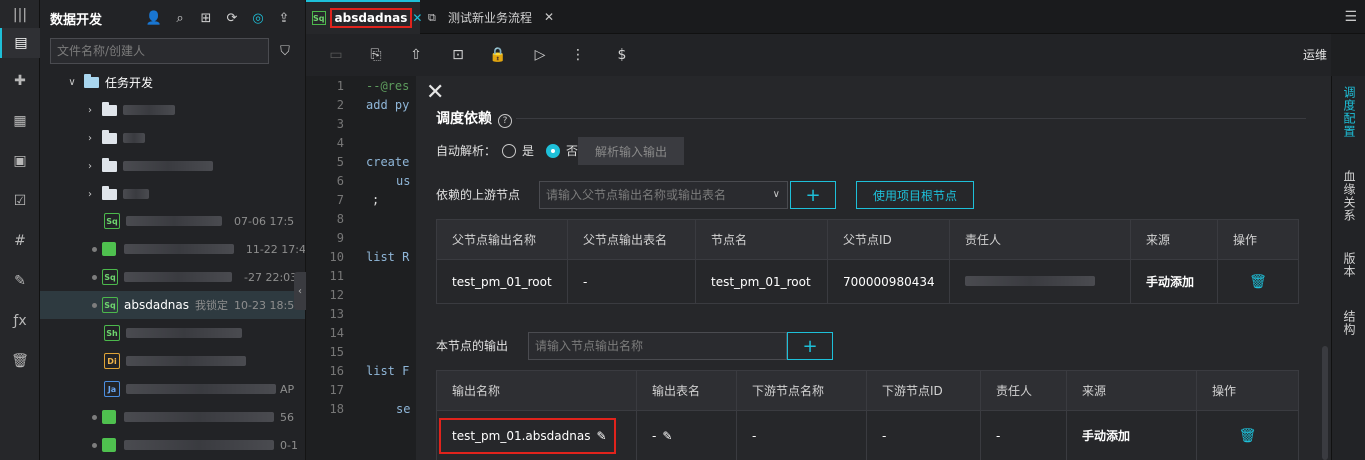 This screenshot has height=460, width=1365. Describe the element at coordinates (636, 195) in the screenshot. I see `upstream-placeholder: 请输入父节点输出名称或输出表名` at that location.